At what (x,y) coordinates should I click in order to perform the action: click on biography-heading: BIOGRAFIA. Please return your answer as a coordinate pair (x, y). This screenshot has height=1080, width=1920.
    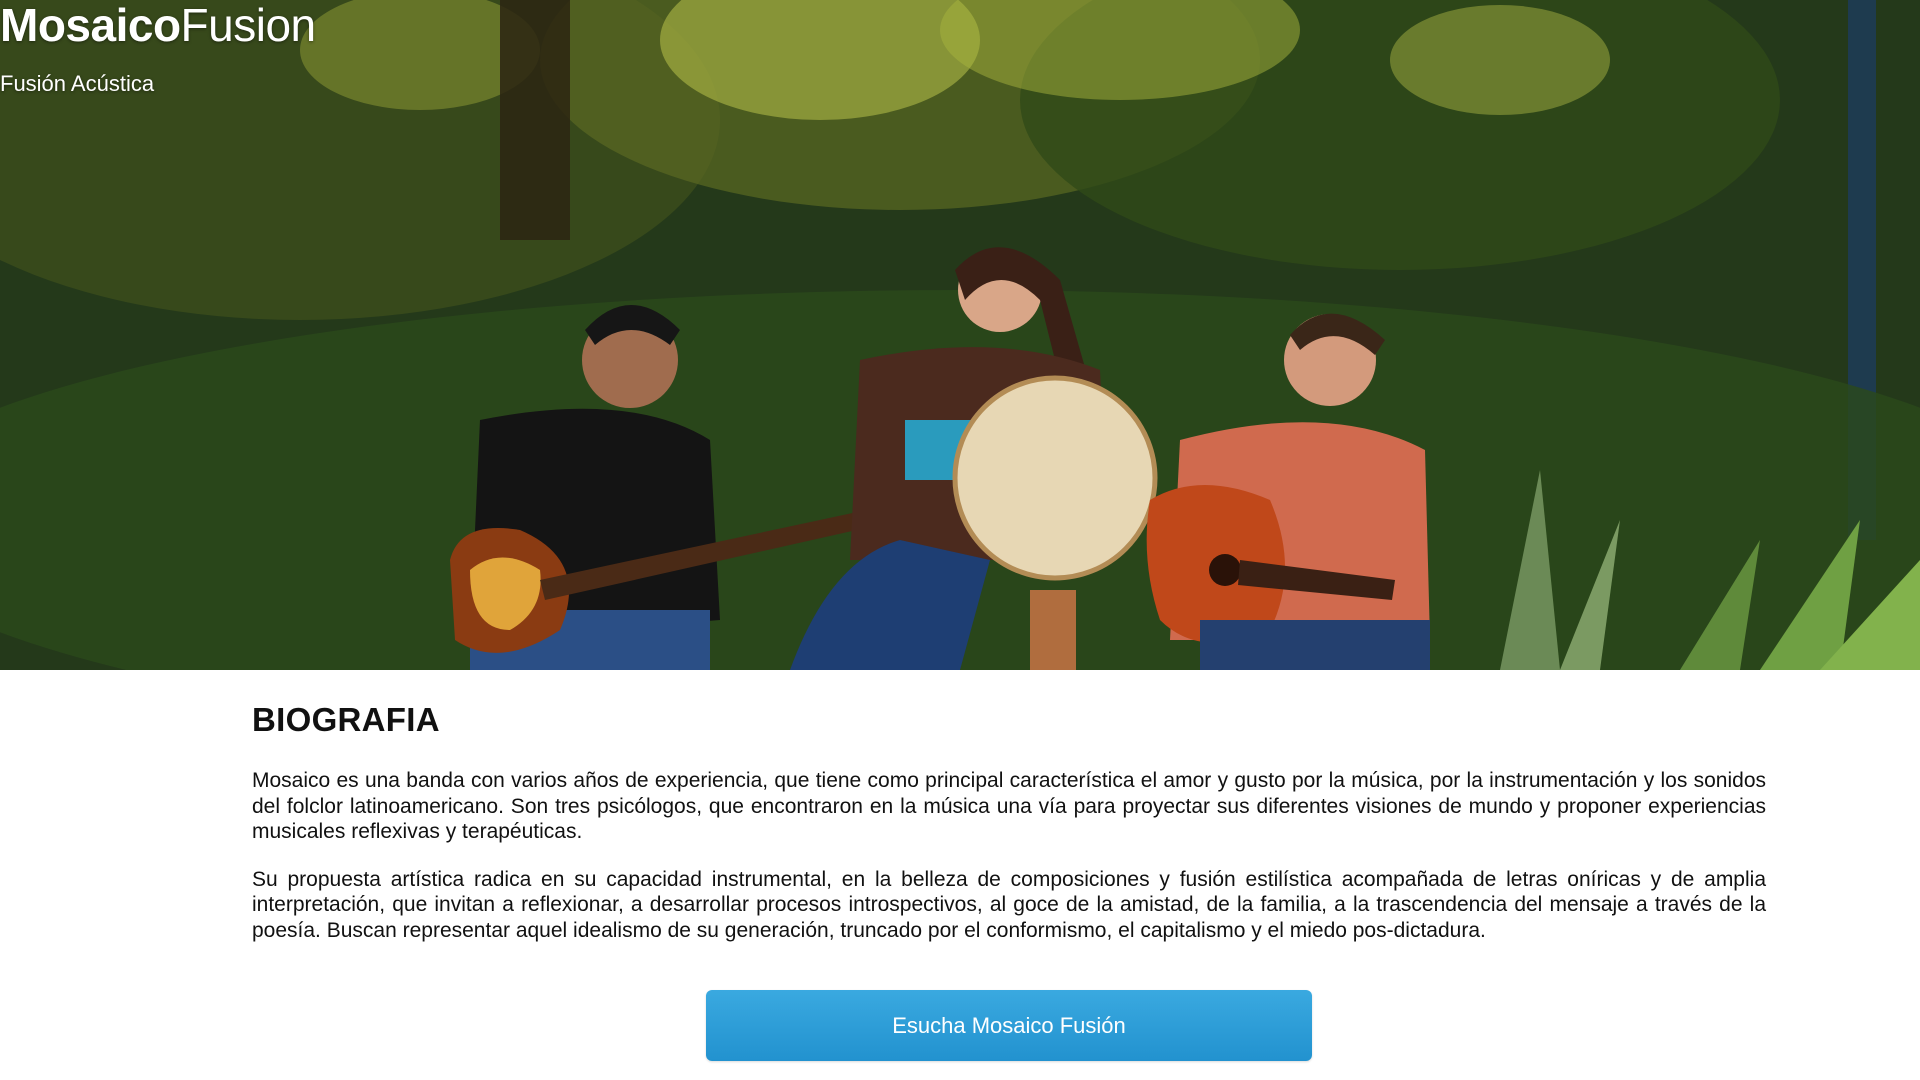
    Looking at the image, I should click on (346, 719).